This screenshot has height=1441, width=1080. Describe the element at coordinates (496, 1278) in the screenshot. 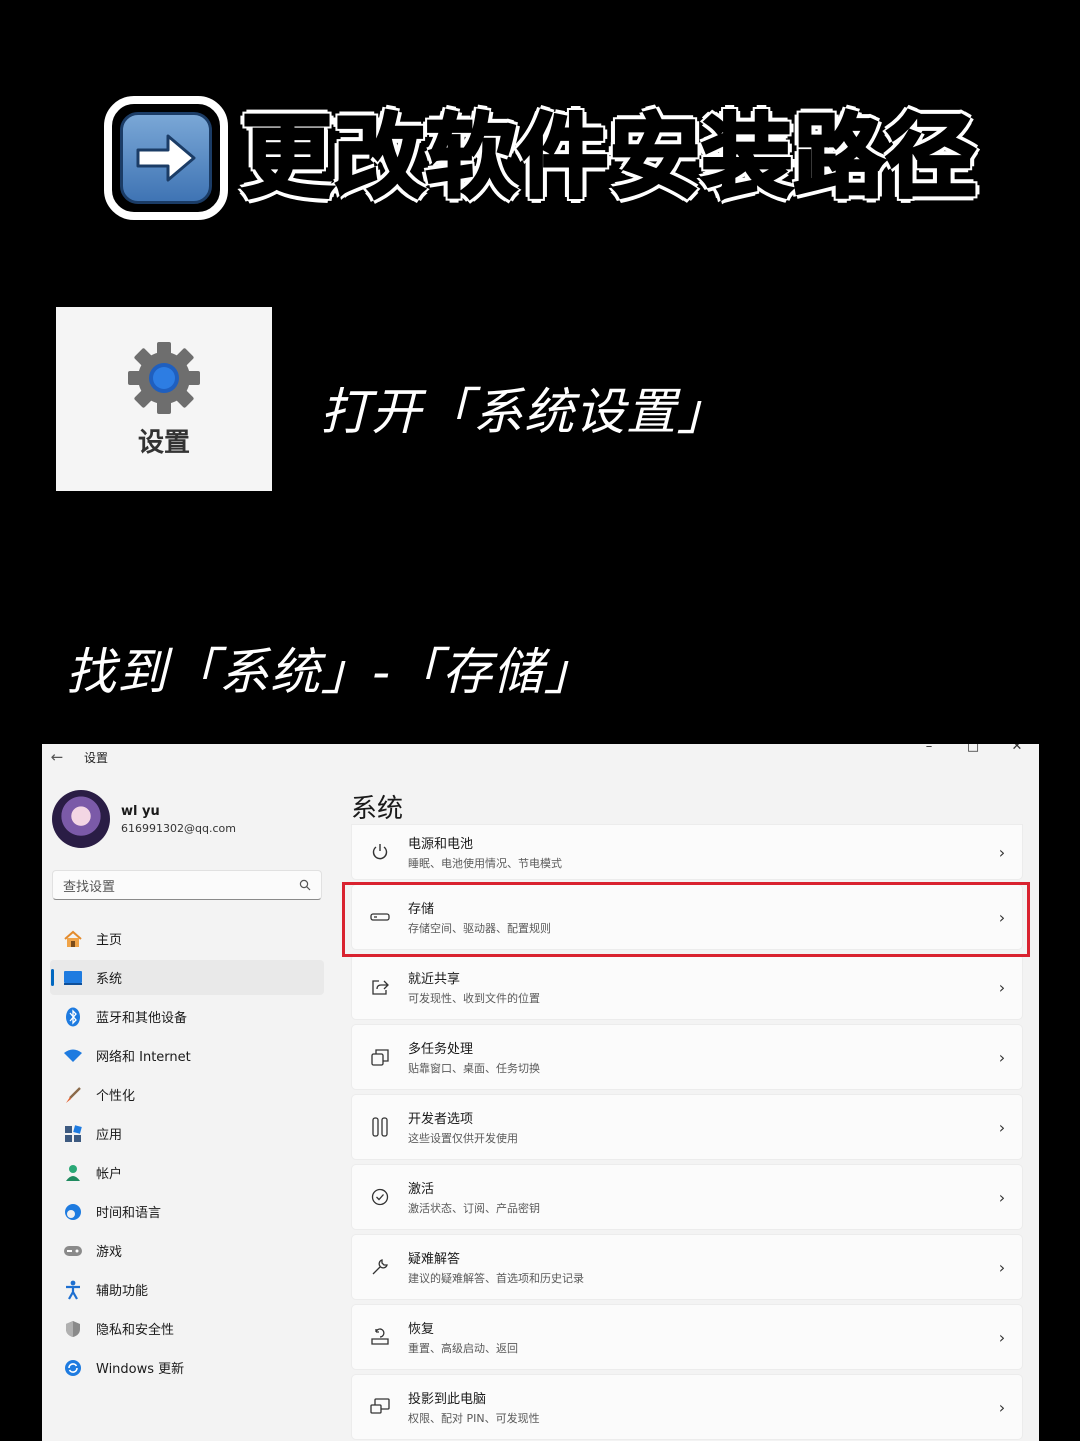

I see `card-subtitle: 建议的疑难解答、首选项和历史记录` at that location.